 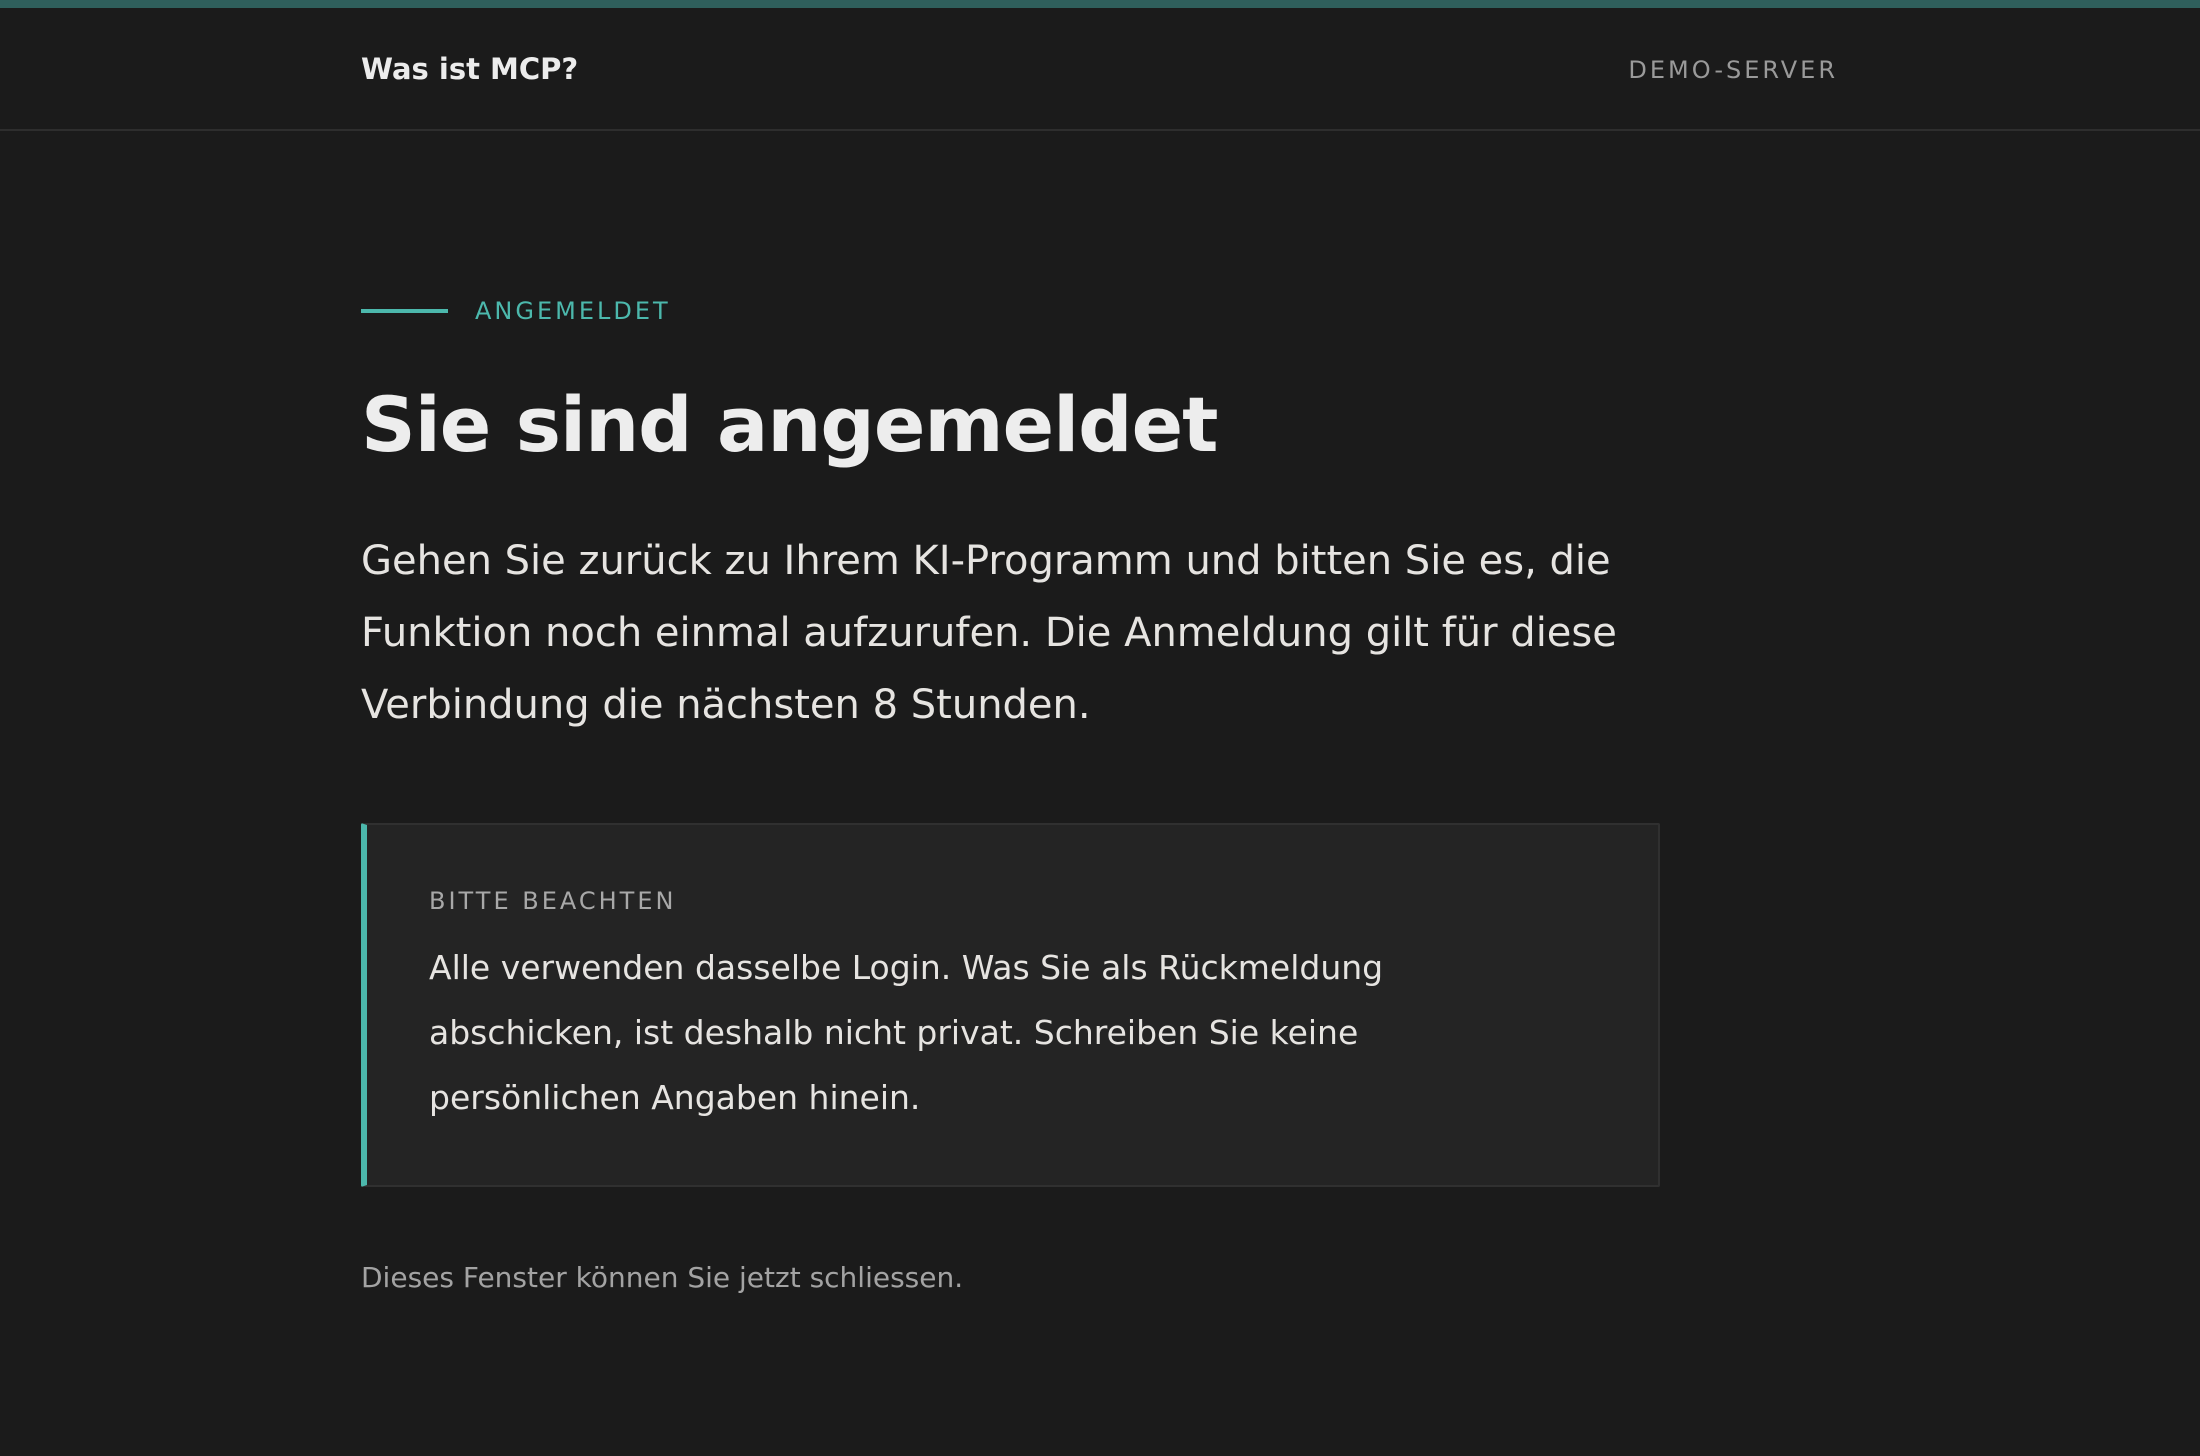 I want to click on page-title: Sie sind angemeldet, so click(x=789, y=424).